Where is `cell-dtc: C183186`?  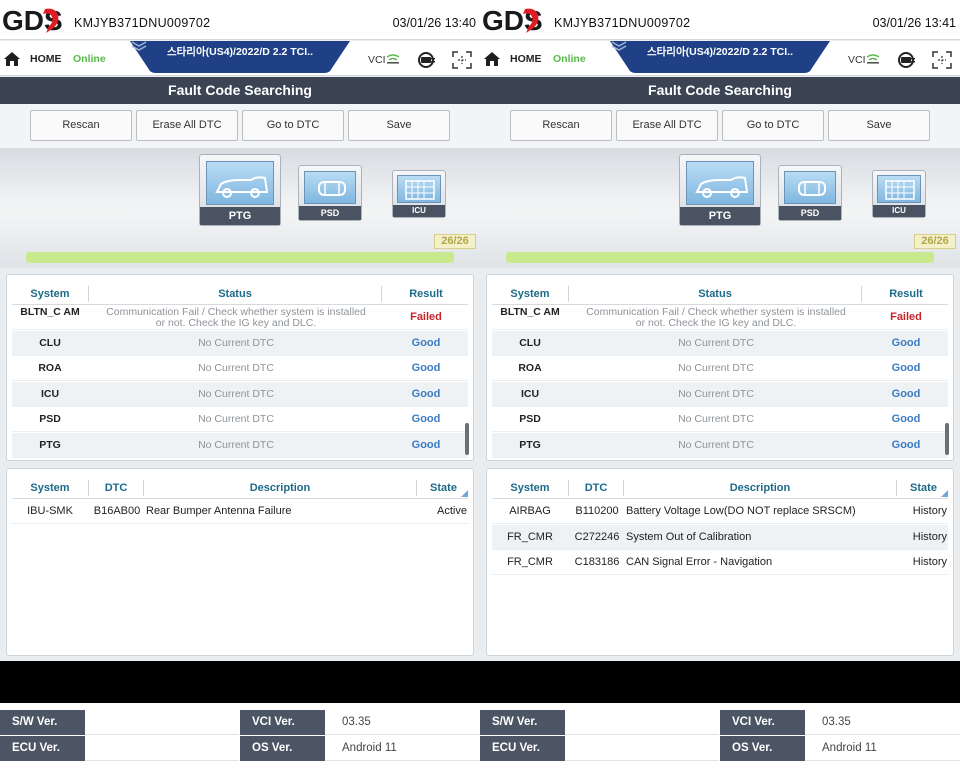
cell-dtc: C183186 is located at coordinates (597, 562).